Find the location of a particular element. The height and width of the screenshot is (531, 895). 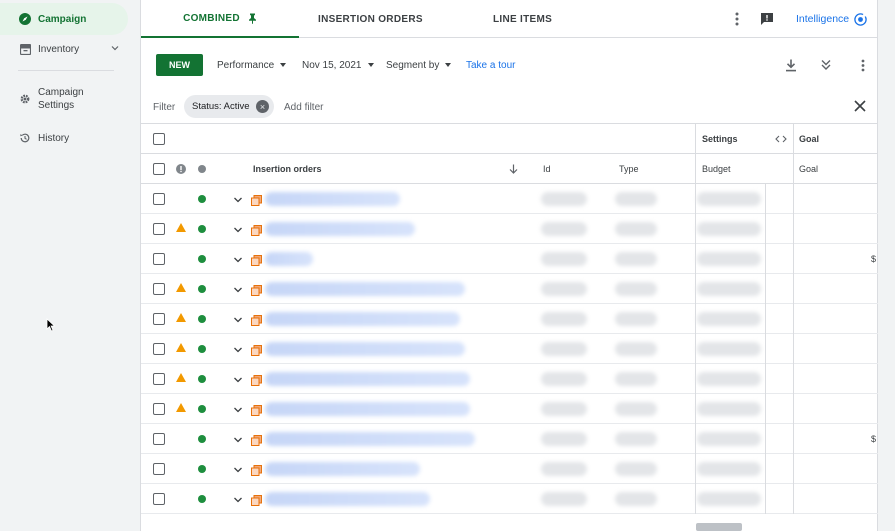

tab-insertion-orders: INSERTION ORDERS is located at coordinates (370, 19).